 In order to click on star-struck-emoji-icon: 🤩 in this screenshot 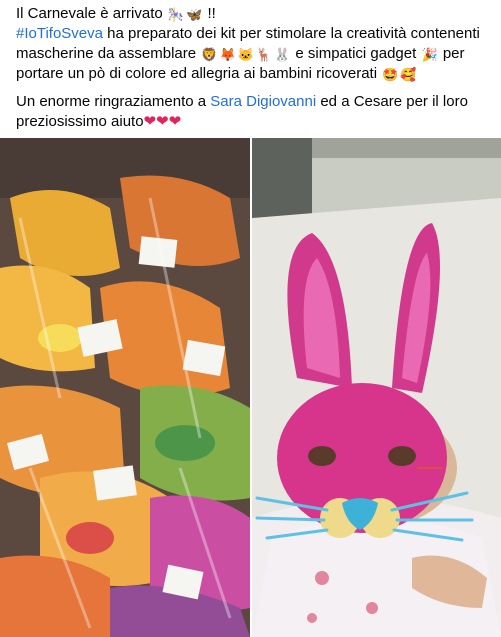, I will do `click(390, 74)`.